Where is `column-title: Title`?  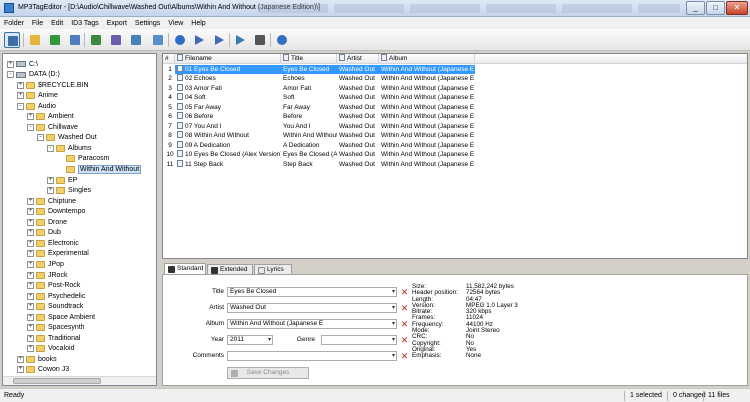
column-title: Title is located at coordinates (309, 59).